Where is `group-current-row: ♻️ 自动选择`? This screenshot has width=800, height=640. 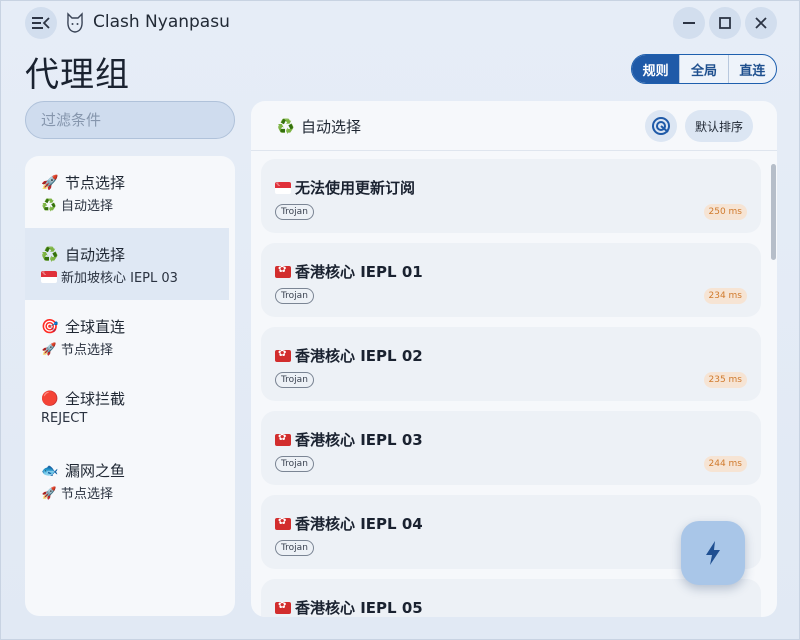 group-current-row: ♻️ 自动选择 is located at coordinates (77, 205).